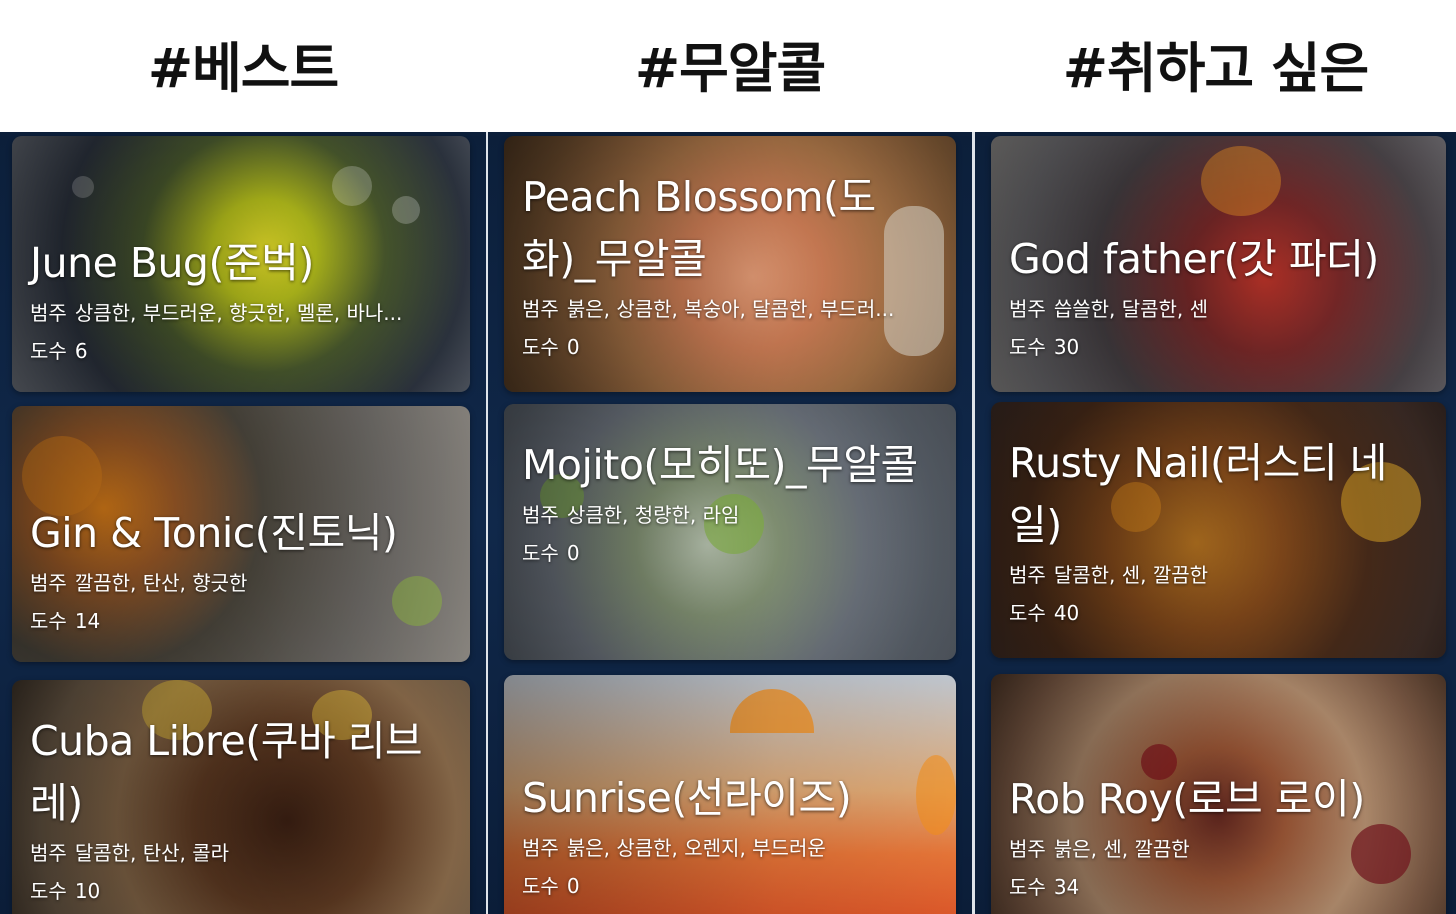 The height and width of the screenshot is (914, 1456). Describe the element at coordinates (1194, 259) in the screenshot. I see `cocktail-name: God father(갓 파더)` at that location.